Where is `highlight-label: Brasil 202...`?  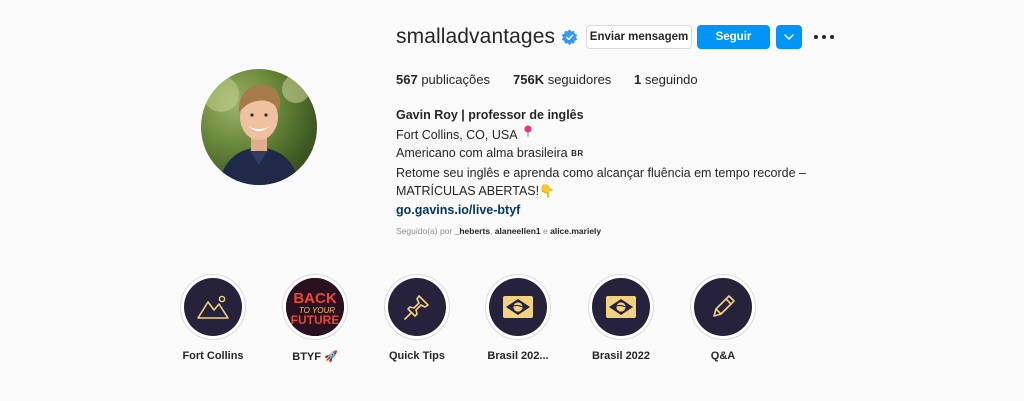
highlight-label: Brasil 202... is located at coordinates (518, 356).